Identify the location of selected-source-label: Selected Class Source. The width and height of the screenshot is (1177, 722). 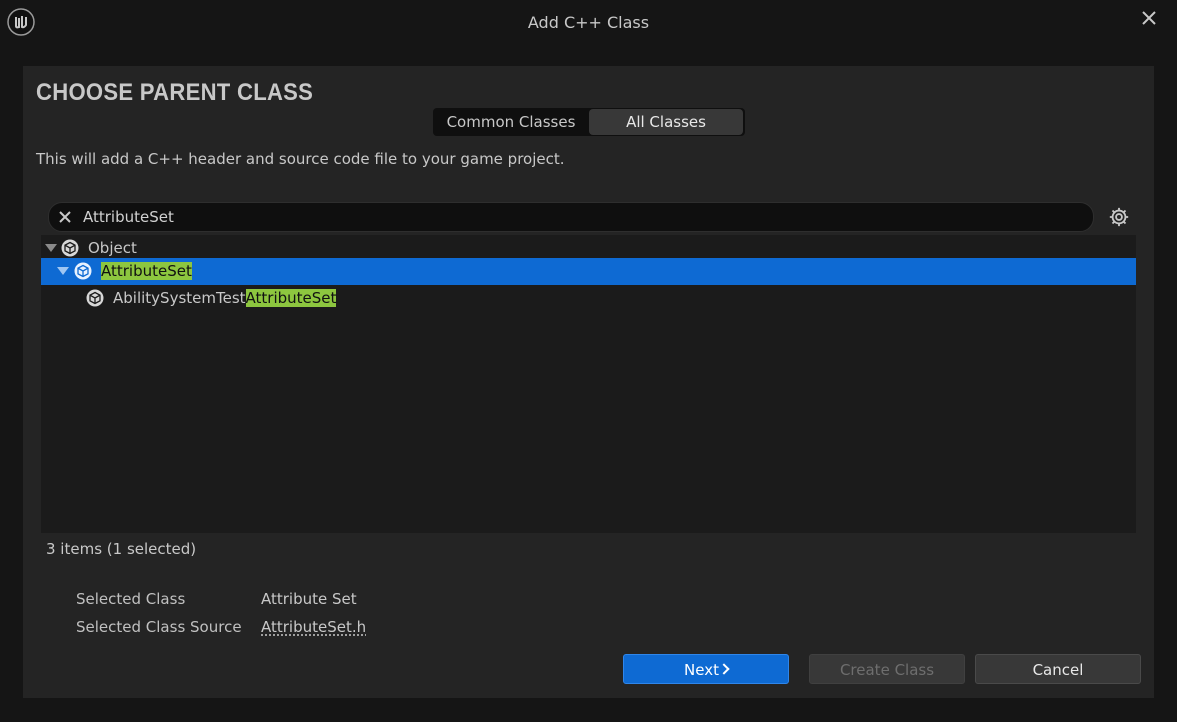
(159, 627).